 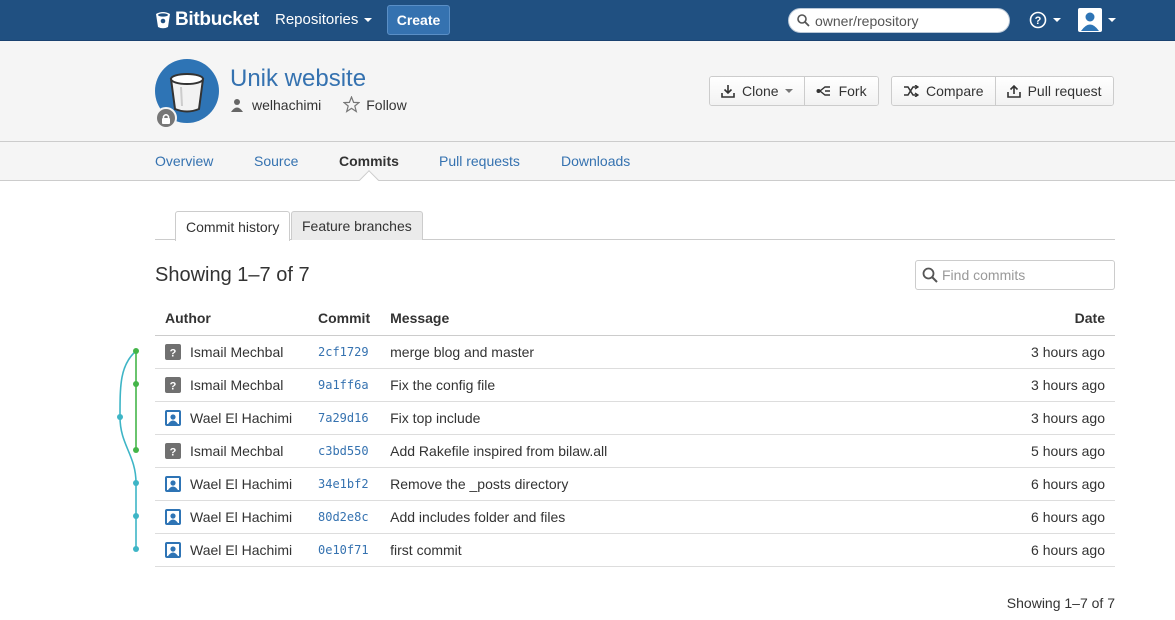 What do you see at coordinates (728, 91) in the screenshot?
I see `download-icon` at bounding box center [728, 91].